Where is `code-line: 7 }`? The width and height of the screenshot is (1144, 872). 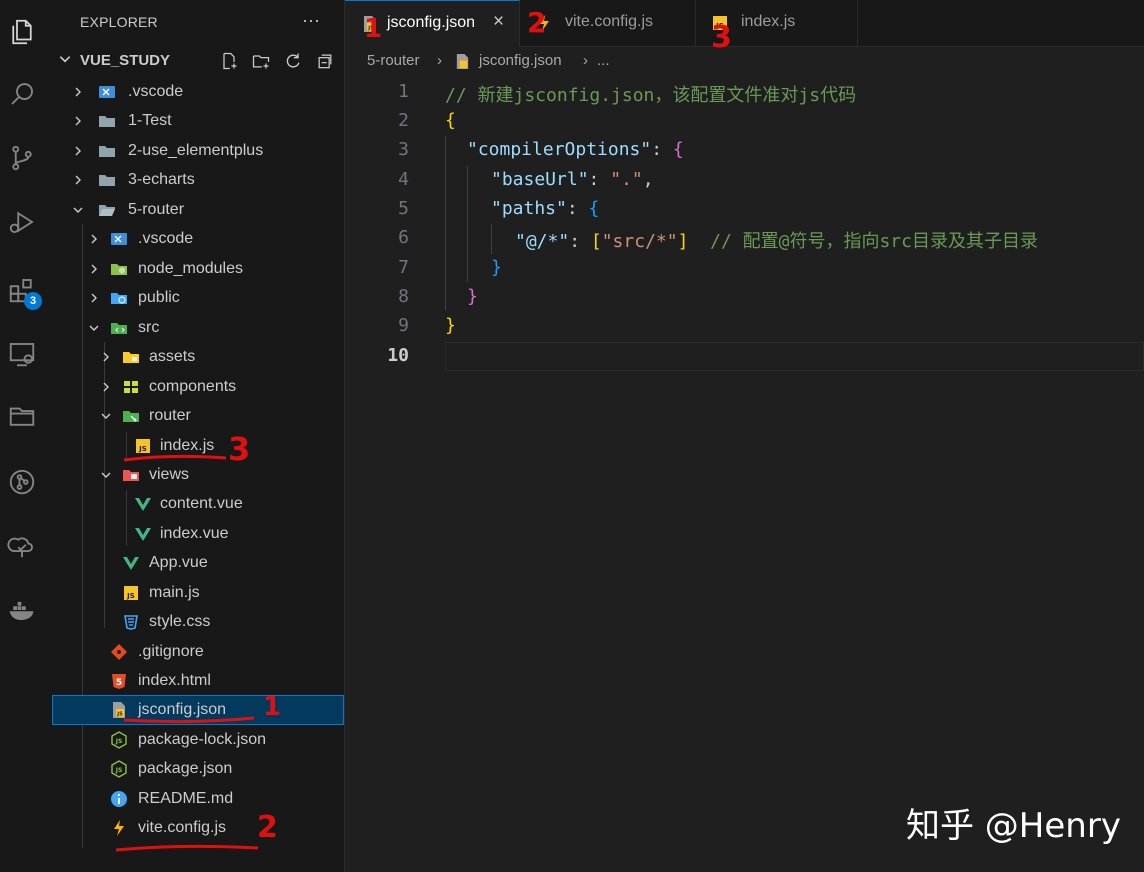 code-line: 7 } is located at coordinates (450, 267).